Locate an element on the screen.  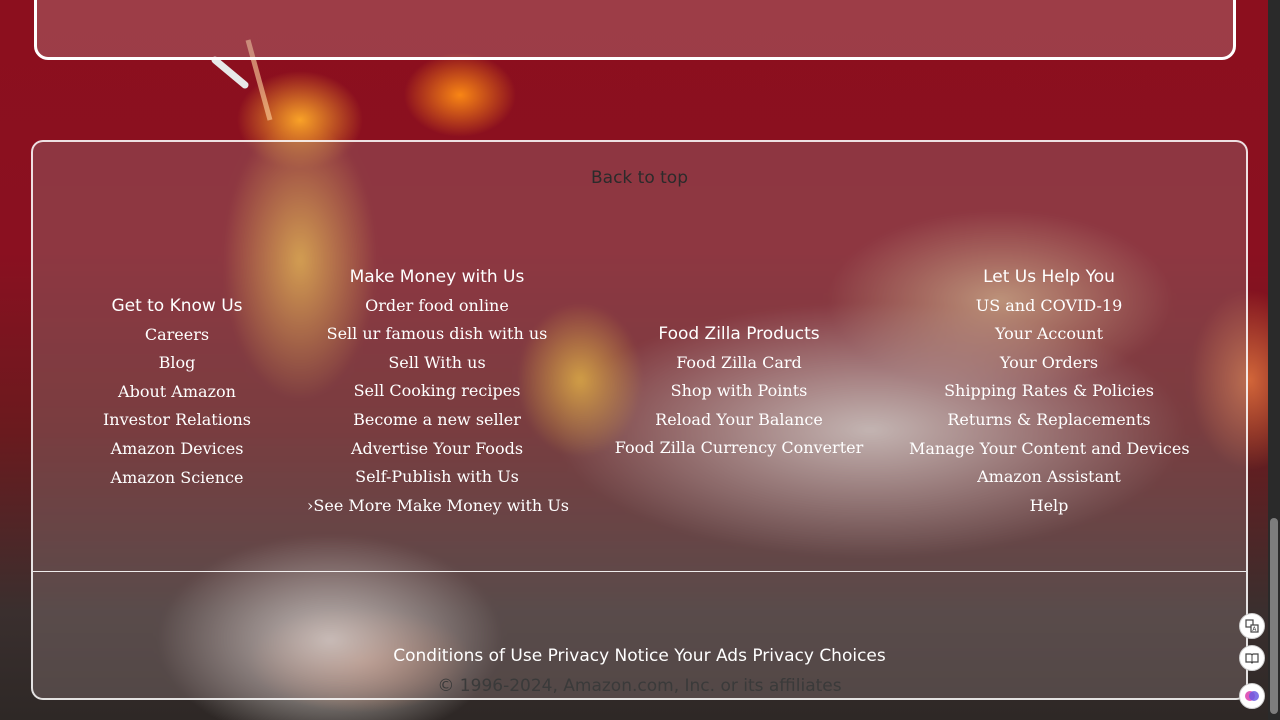
footer-link: Your Account is located at coordinates (1049, 334).